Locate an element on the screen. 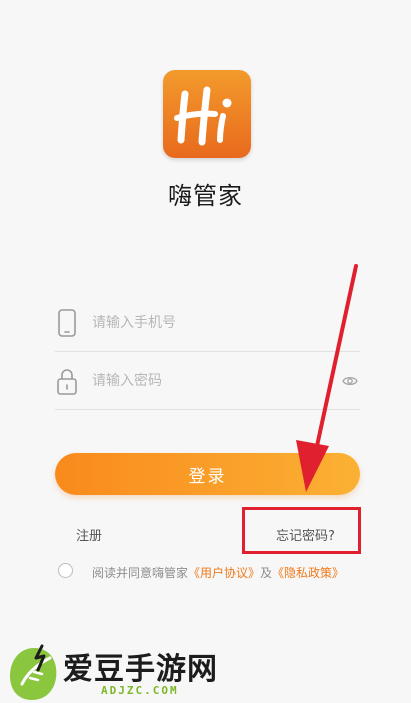 This screenshot has width=411, height=703. lock-icon is located at coordinates (67, 382).